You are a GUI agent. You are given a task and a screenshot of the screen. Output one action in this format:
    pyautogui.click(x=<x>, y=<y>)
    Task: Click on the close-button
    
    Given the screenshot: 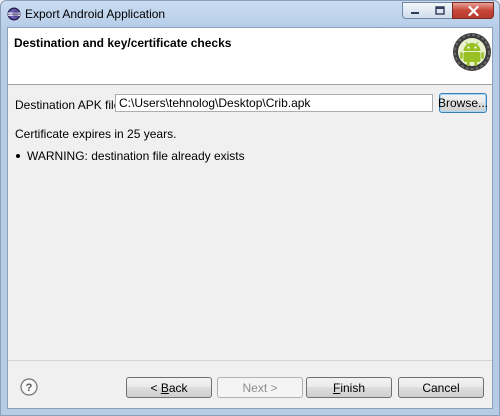 What is the action you would take?
    pyautogui.click(x=473, y=10)
    